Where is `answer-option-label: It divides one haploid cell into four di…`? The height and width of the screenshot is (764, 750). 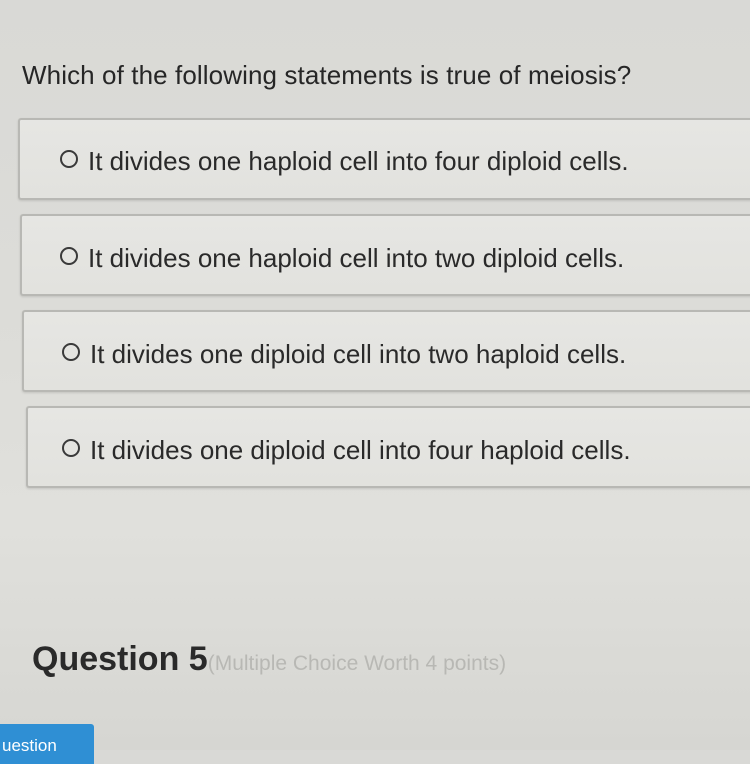
answer-option-label: It divides one haploid cell into four di… is located at coordinates (358, 161).